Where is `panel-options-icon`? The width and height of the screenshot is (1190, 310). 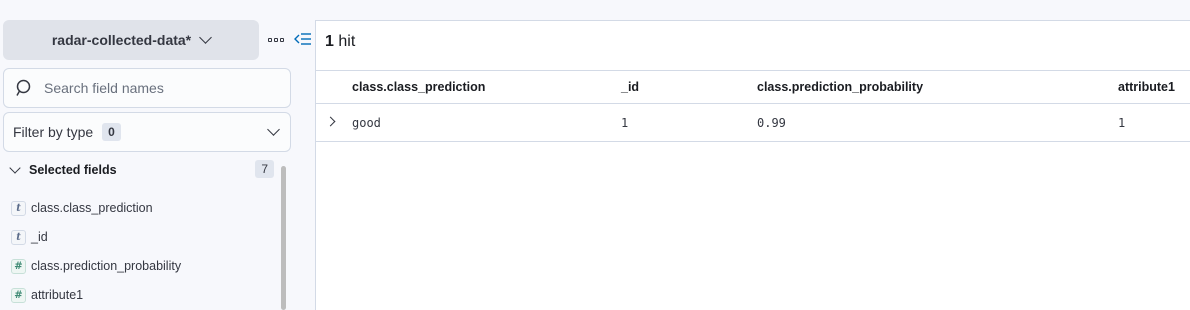
panel-options-icon is located at coordinates (278, 40).